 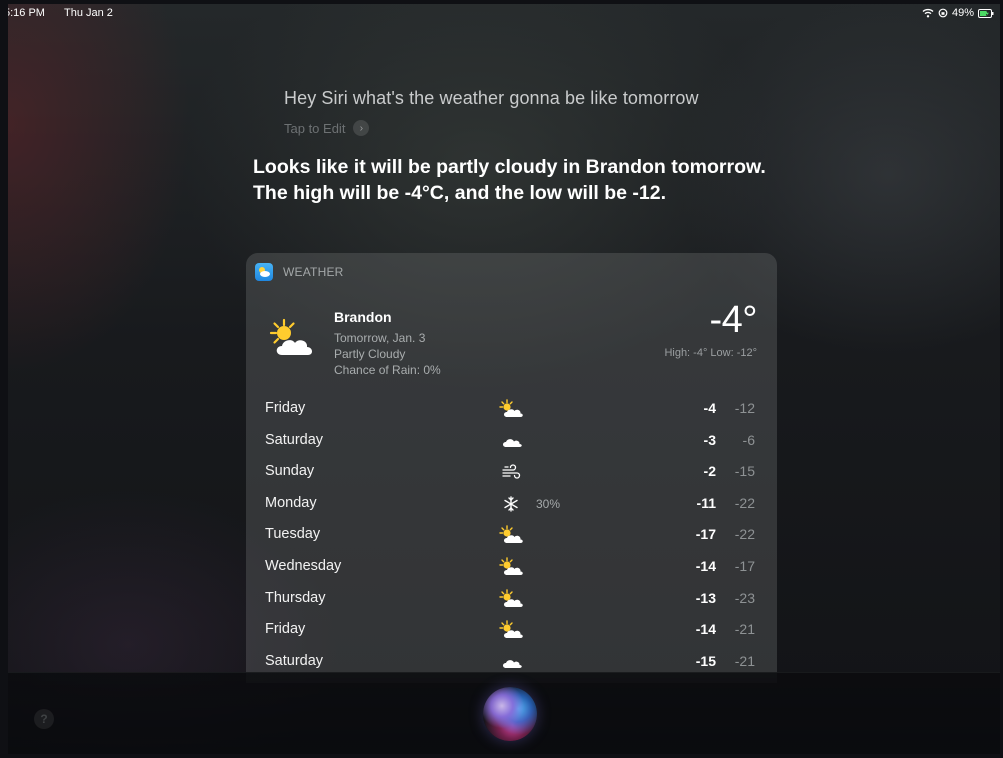 What do you see at coordinates (709, 439) in the screenshot?
I see `forecast-high: -3` at bounding box center [709, 439].